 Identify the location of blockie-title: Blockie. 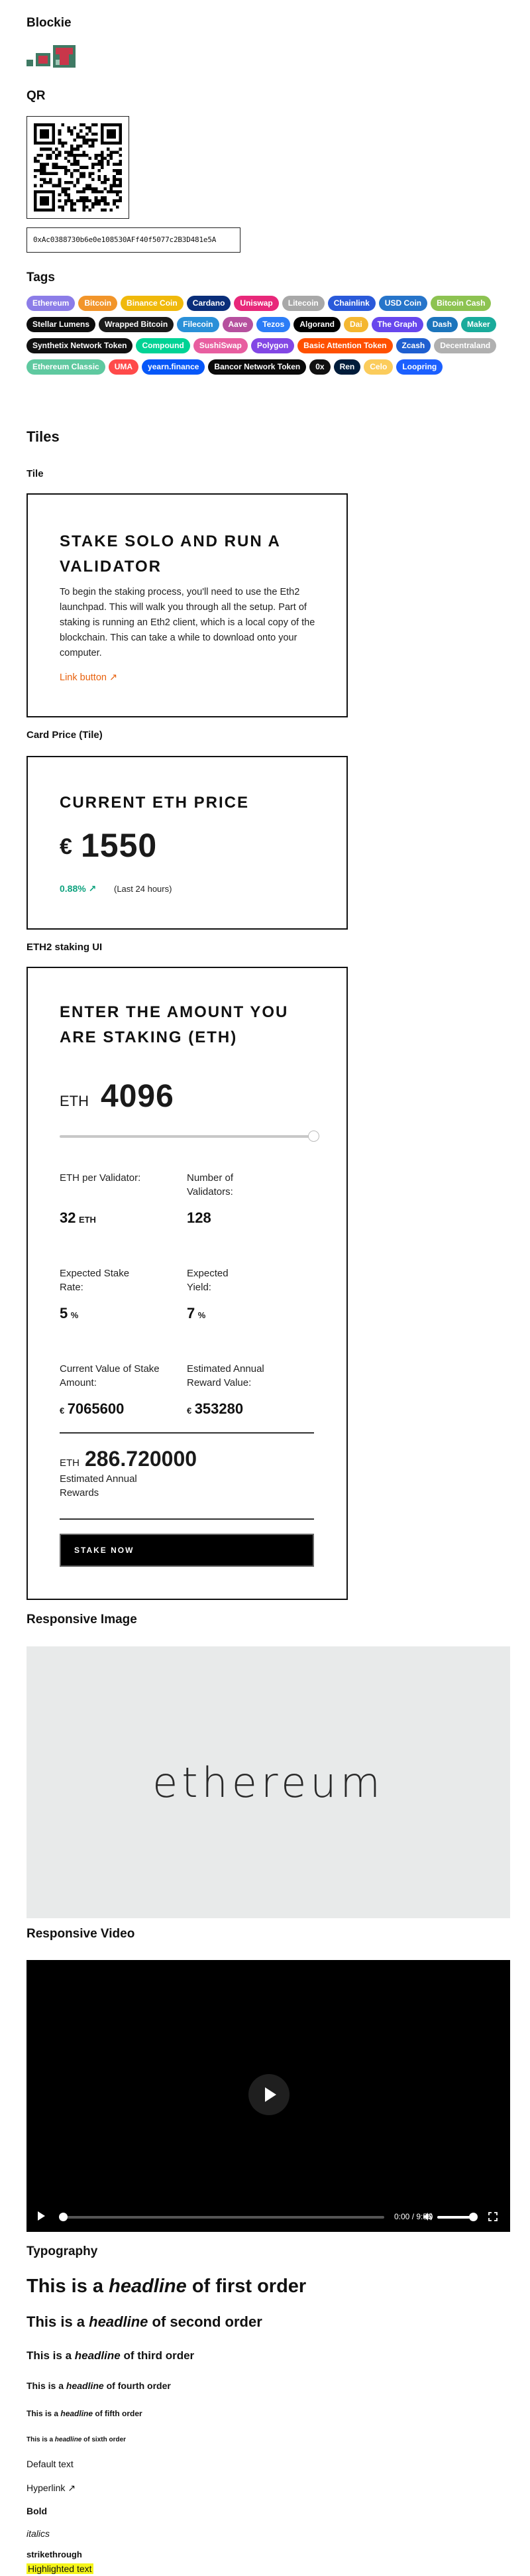
(49, 23).